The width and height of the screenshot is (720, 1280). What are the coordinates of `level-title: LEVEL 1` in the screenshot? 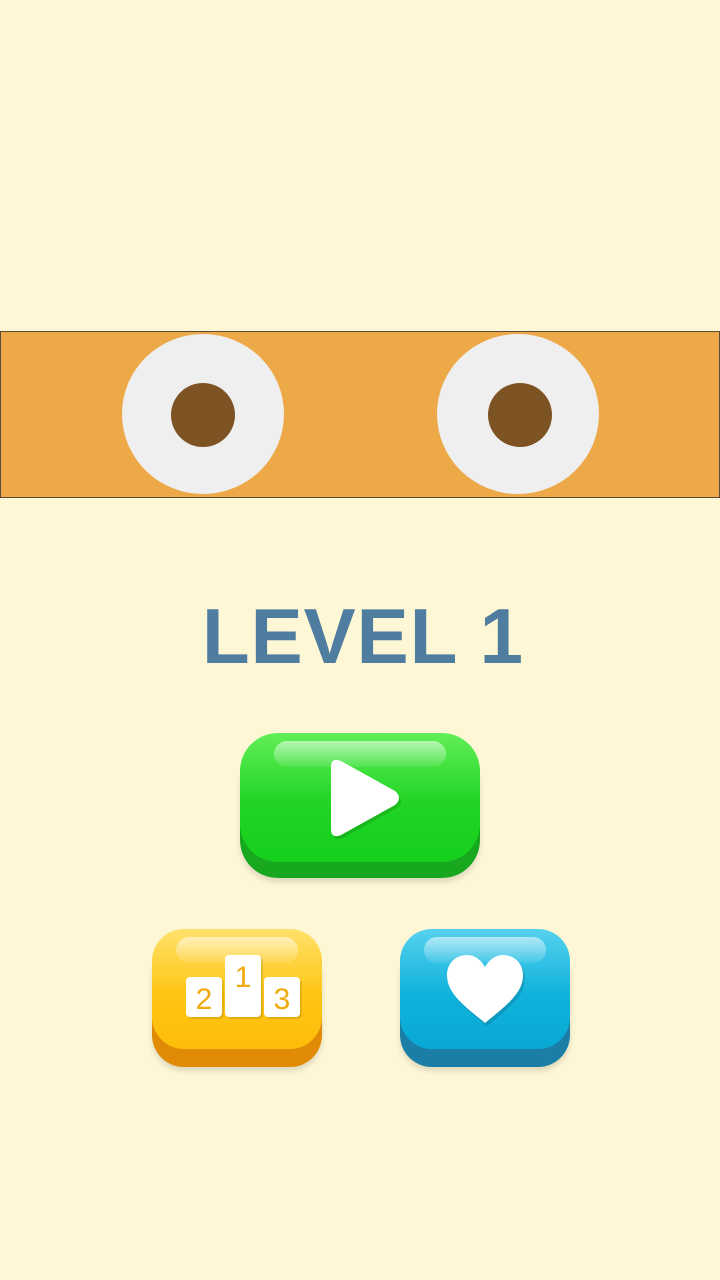 It's located at (362, 636).